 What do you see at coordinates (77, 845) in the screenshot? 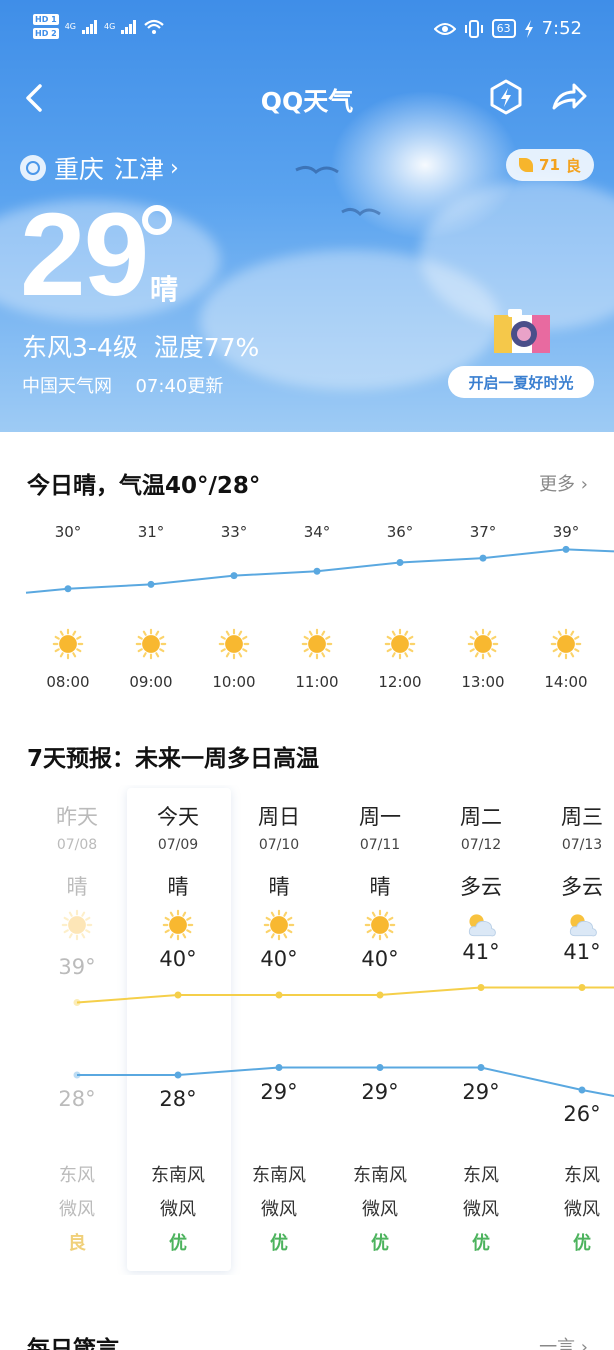
I see `day-date: 07/08` at bounding box center [77, 845].